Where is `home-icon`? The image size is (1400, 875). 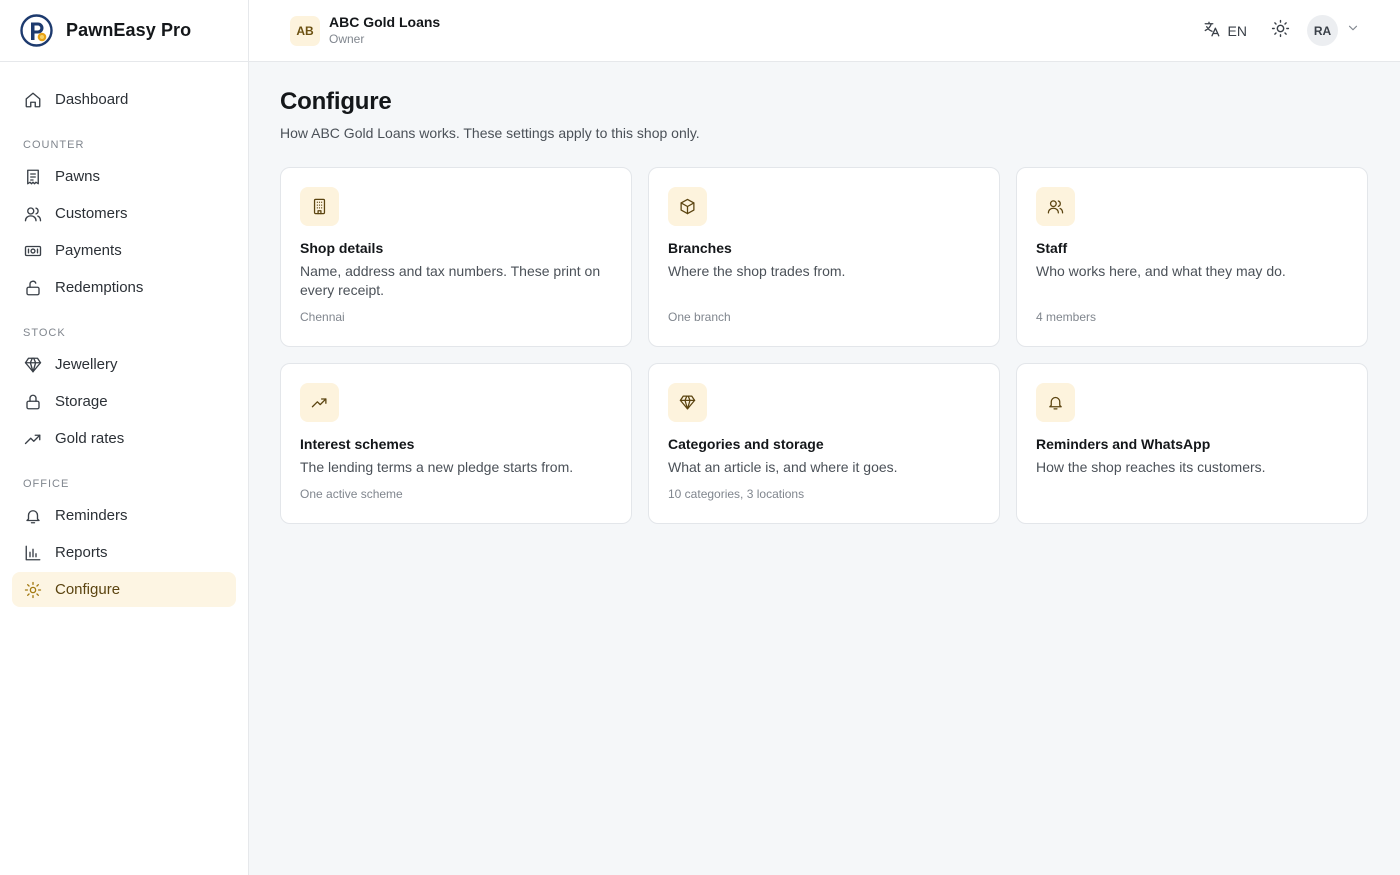
home-icon is located at coordinates (33, 100).